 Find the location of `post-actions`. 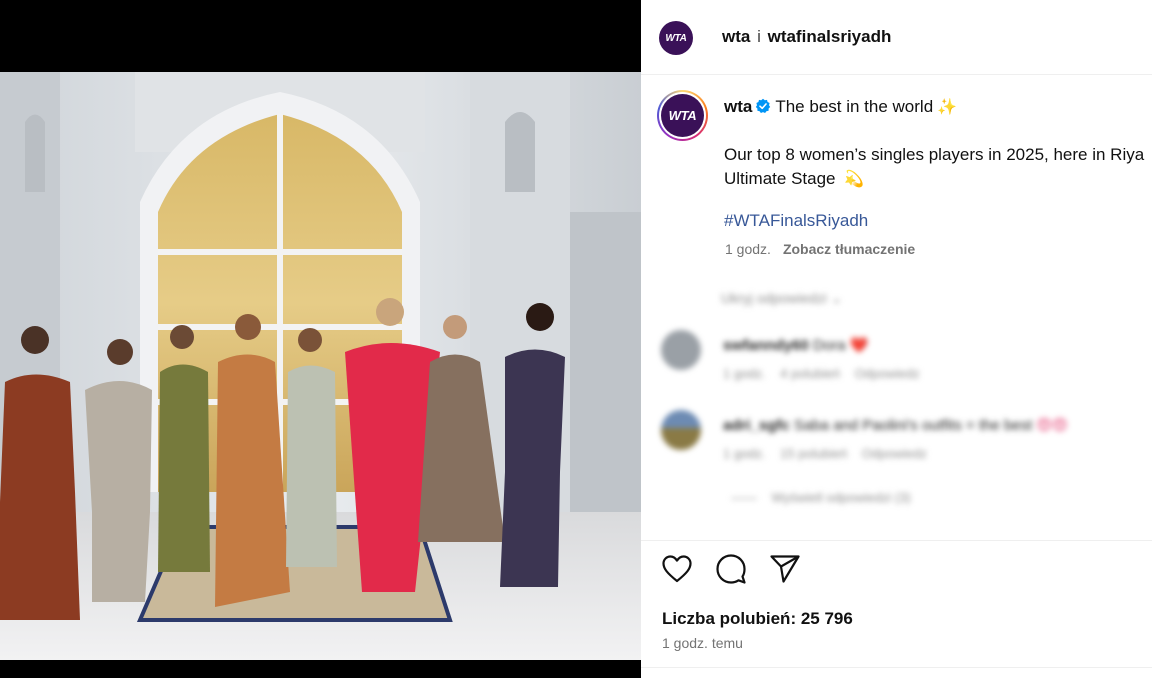

post-actions is located at coordinates (731, 569).